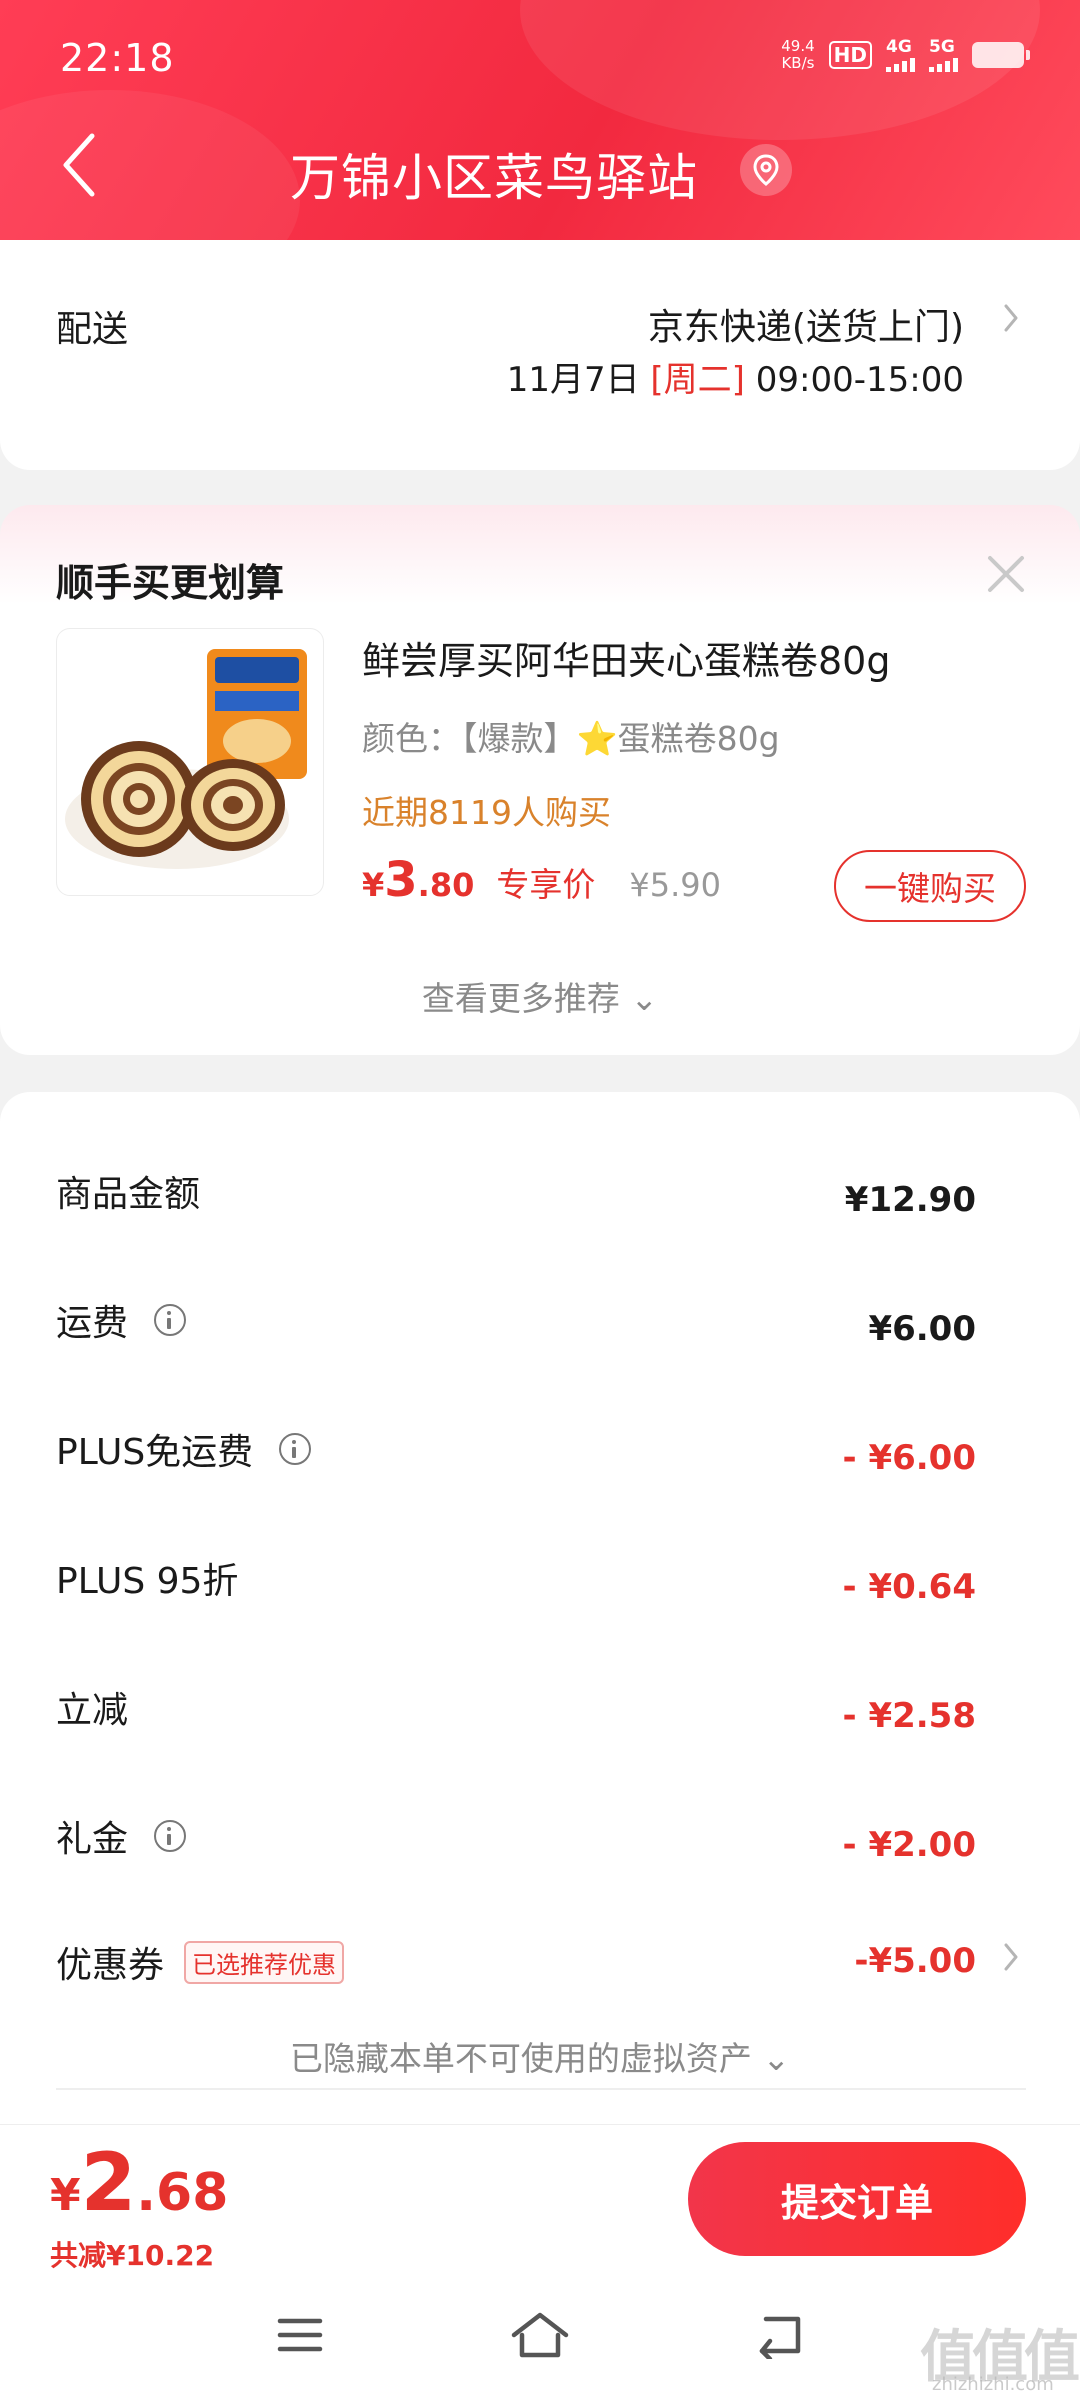 This screenshot has height=2400, width=1080. Describe the element at coordinates (150, 166) in the screenshot. I see `header-decoration` at that location.